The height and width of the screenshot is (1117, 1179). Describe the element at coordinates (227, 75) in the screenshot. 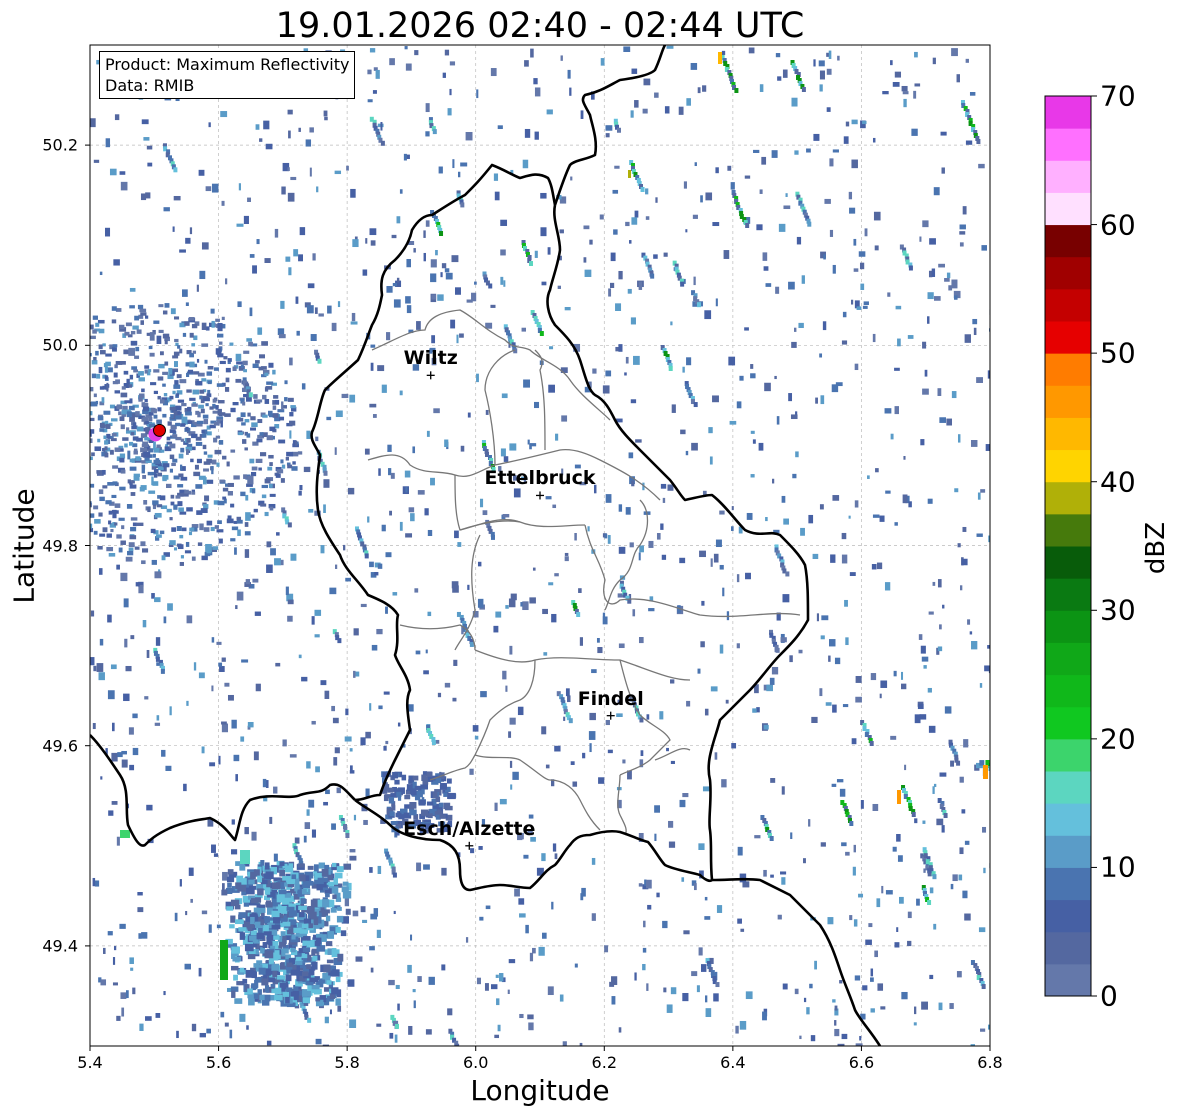

I see `info-box: Product: Maximum Reflectivity Data: RMIB` at that location.